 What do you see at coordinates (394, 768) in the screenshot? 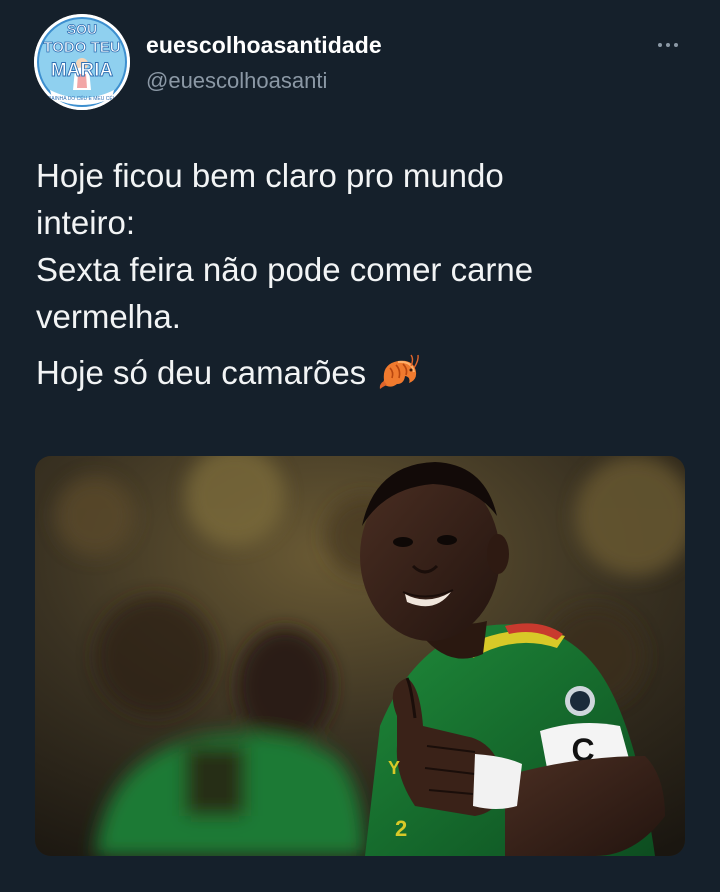
I see `svg-text: Y` at bounding box center [394, 768].